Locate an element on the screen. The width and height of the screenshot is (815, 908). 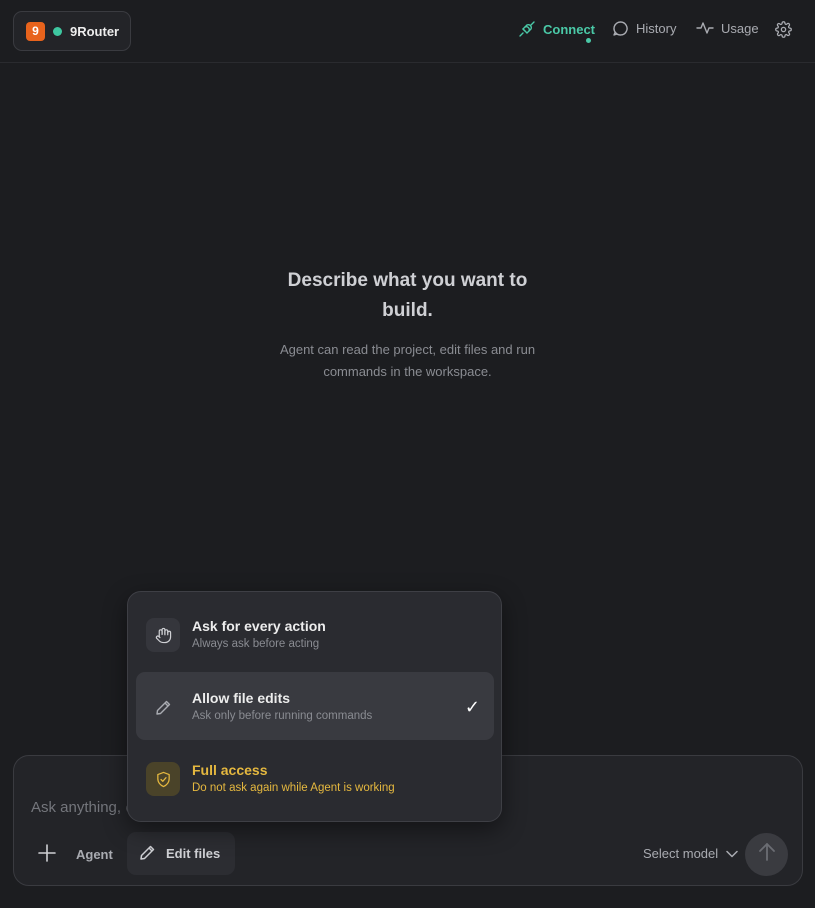
status-dot is located at coordinates (57, 31).